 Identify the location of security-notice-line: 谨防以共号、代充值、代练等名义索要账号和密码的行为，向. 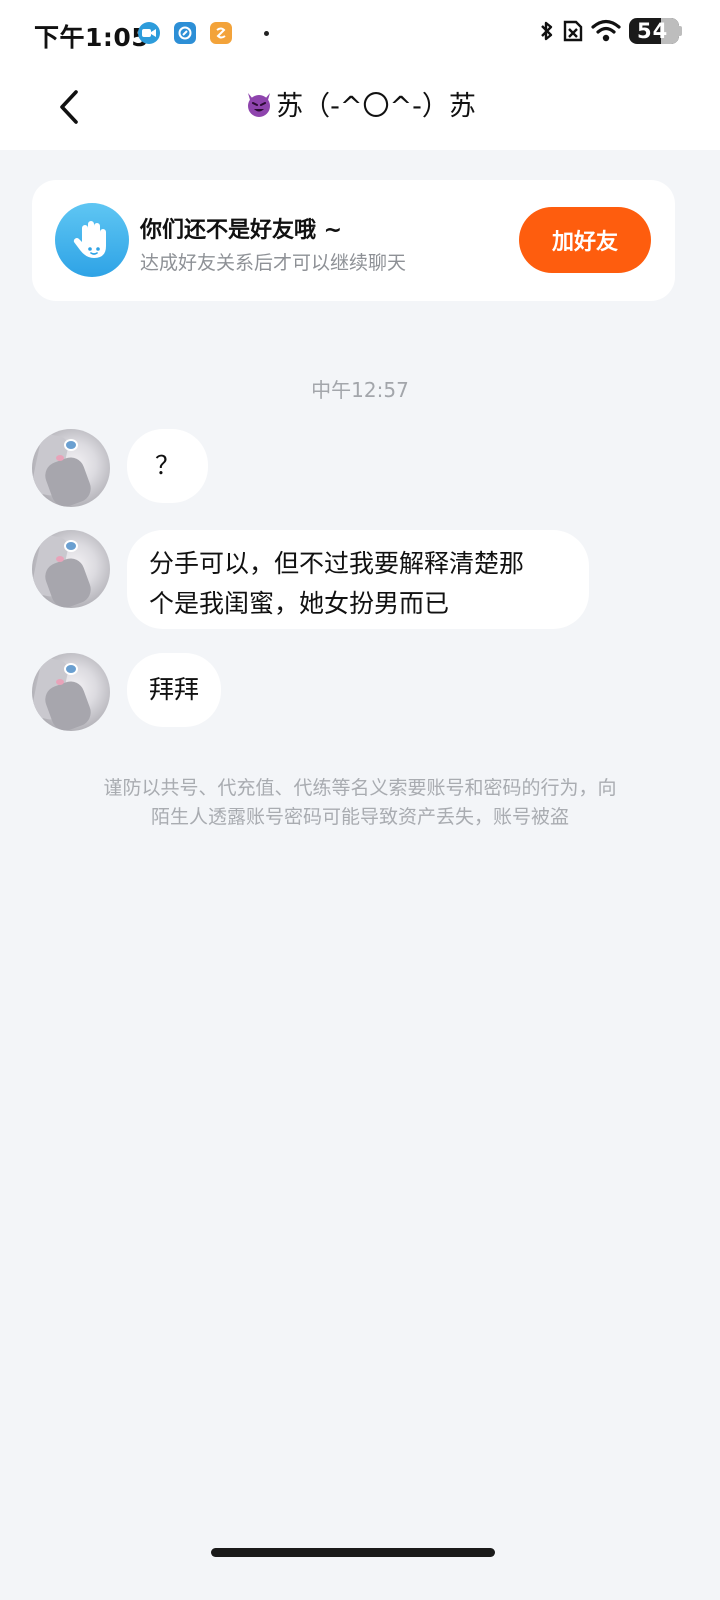
(360, 788).